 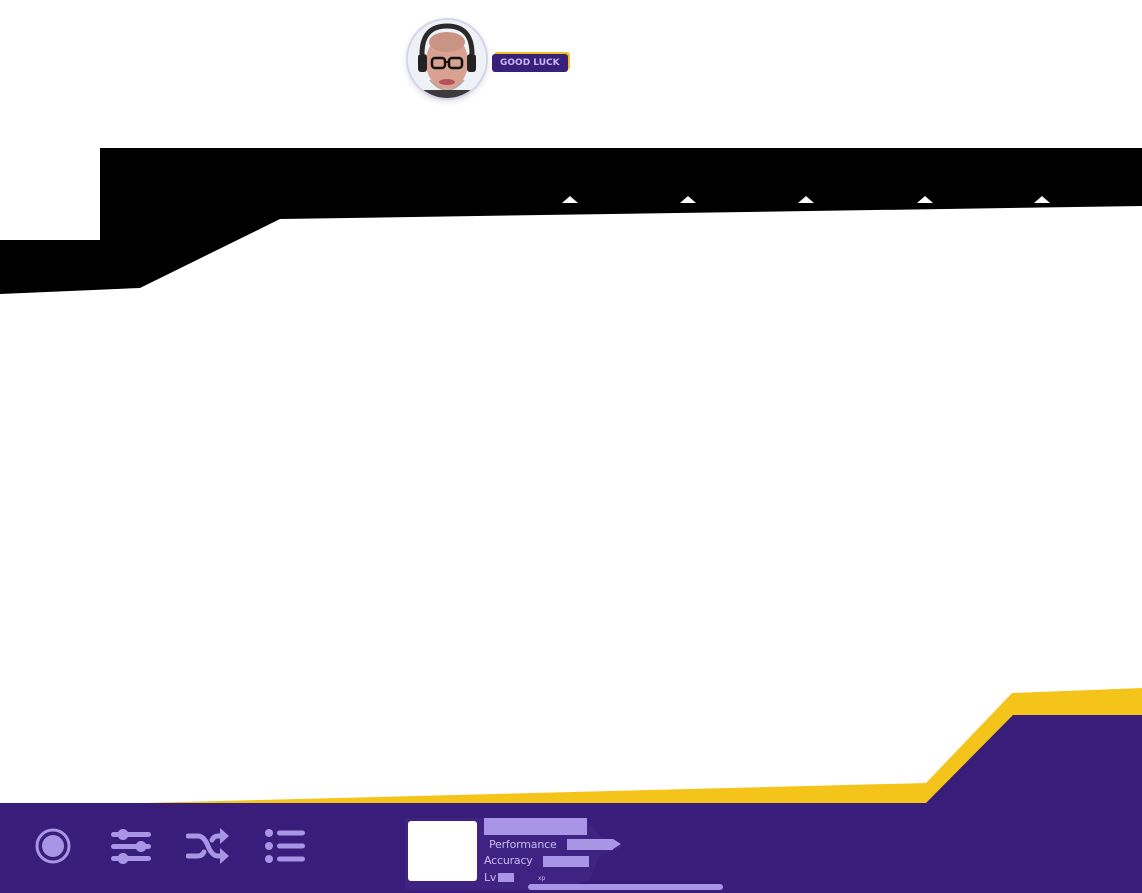 I want to click on xp-label: xp, so click(x=542, y=878).